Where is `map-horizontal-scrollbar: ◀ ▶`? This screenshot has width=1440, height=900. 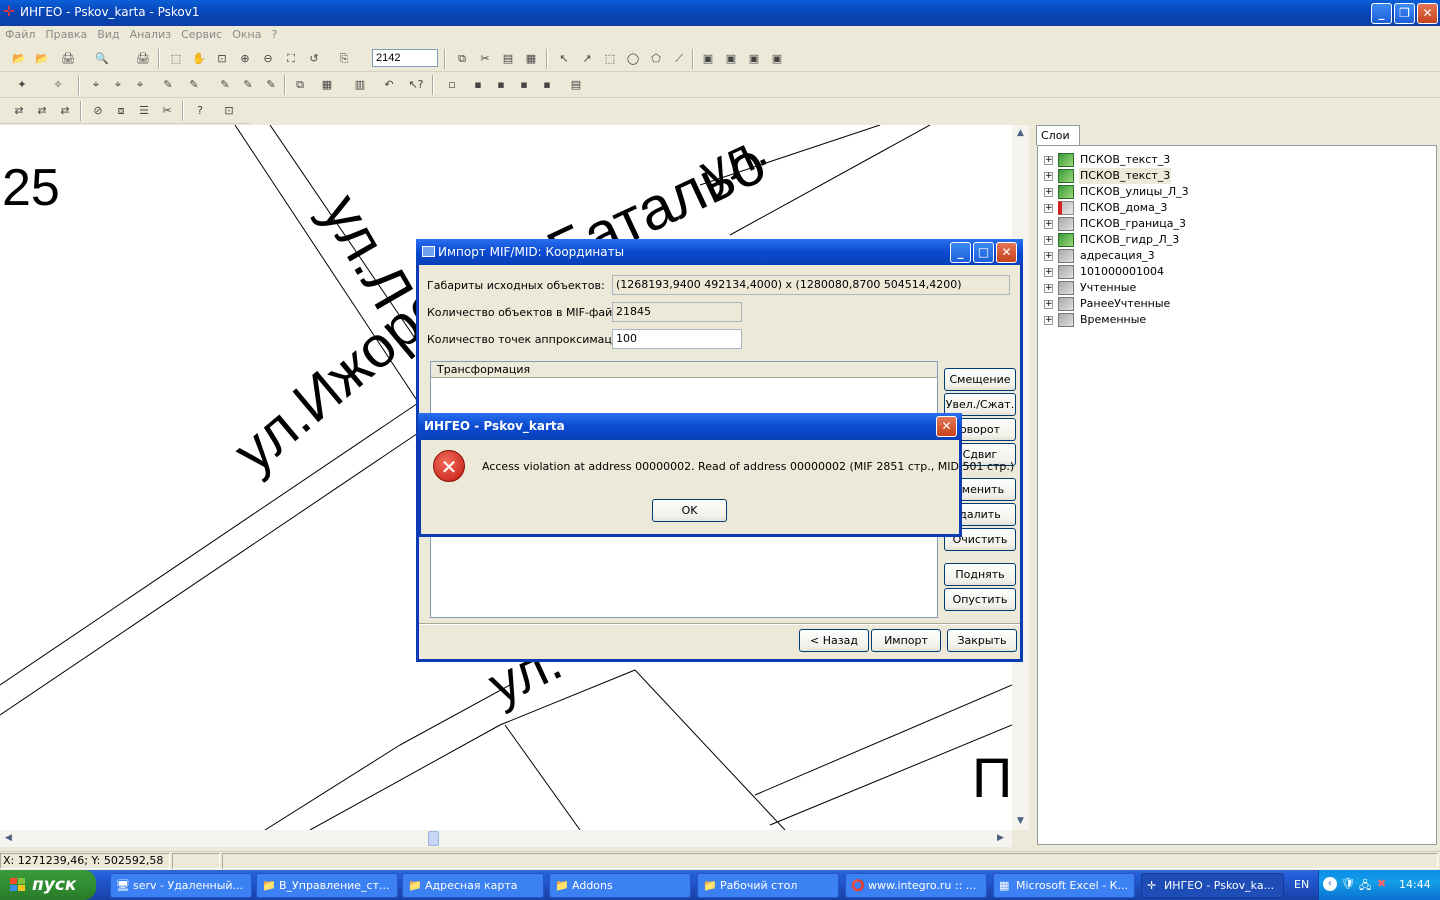
map-horizontal-scrollbar: ◀ ▶ is located at coordinates (506, 838).